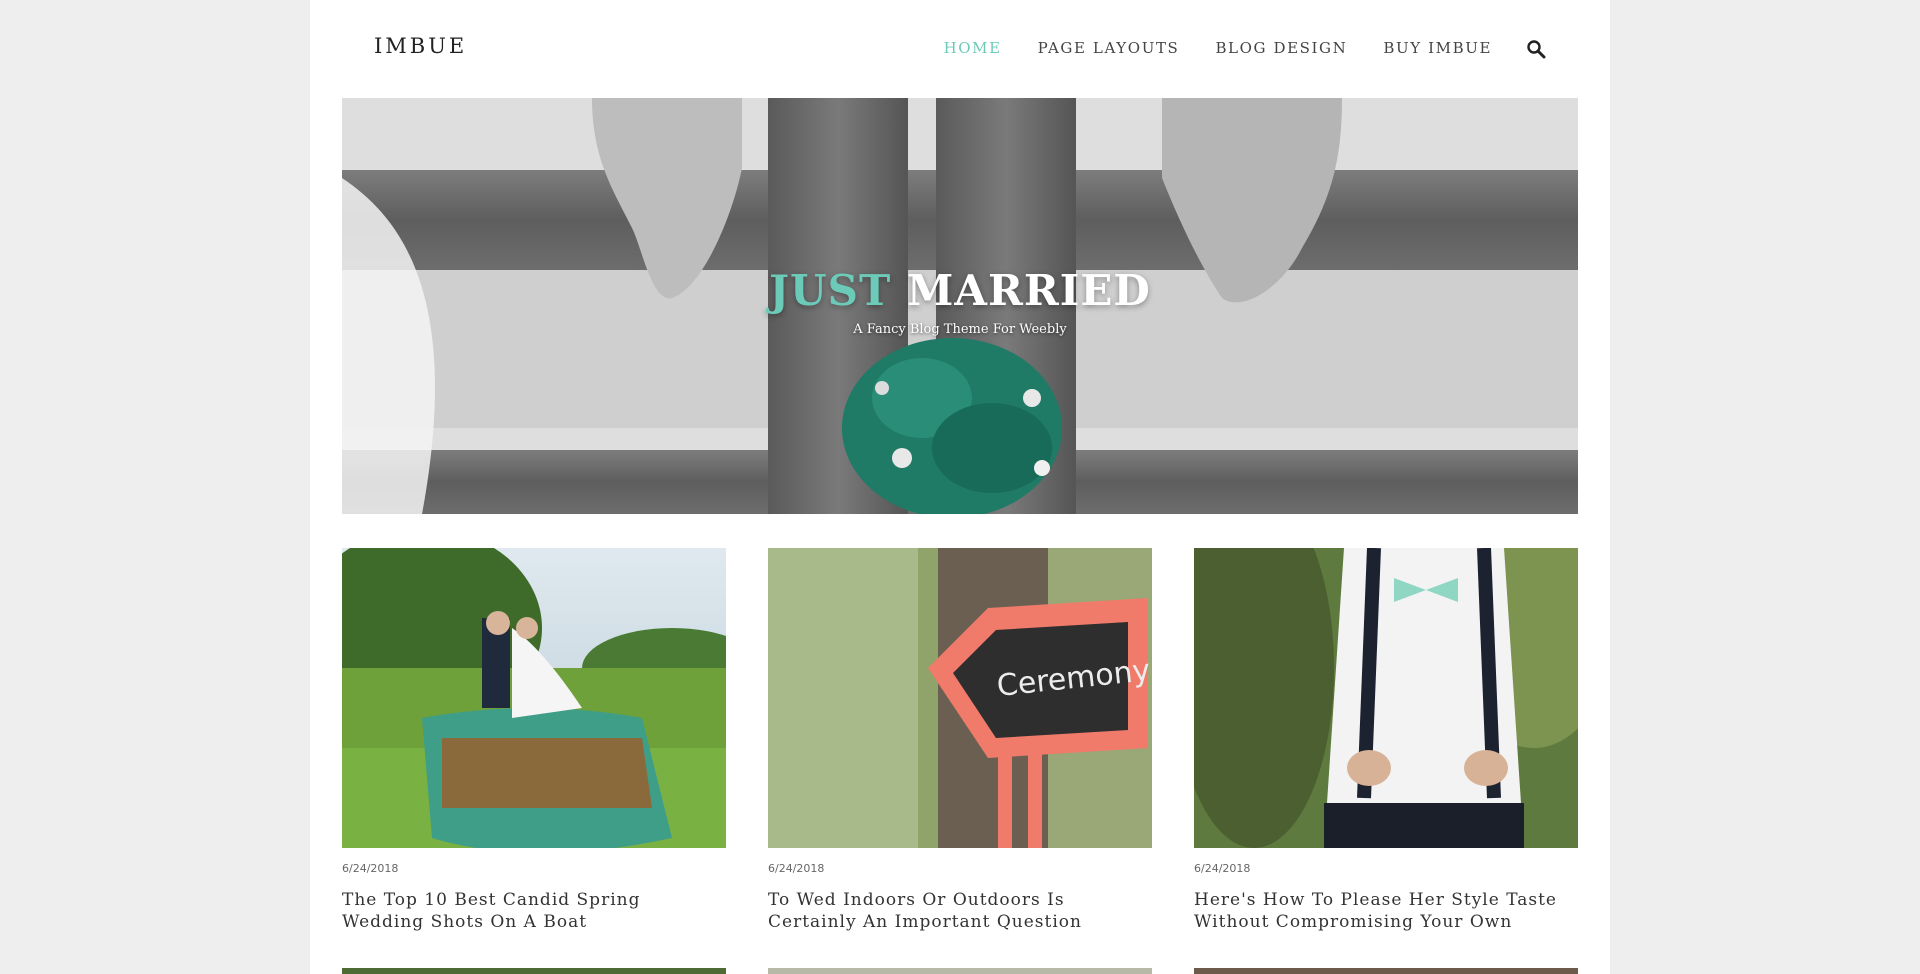 This screenshot has width=1920, height=974. Describe the element at coordinates (534, 698) in the screenshot. I see `post-thumbnail-boat` at that location.